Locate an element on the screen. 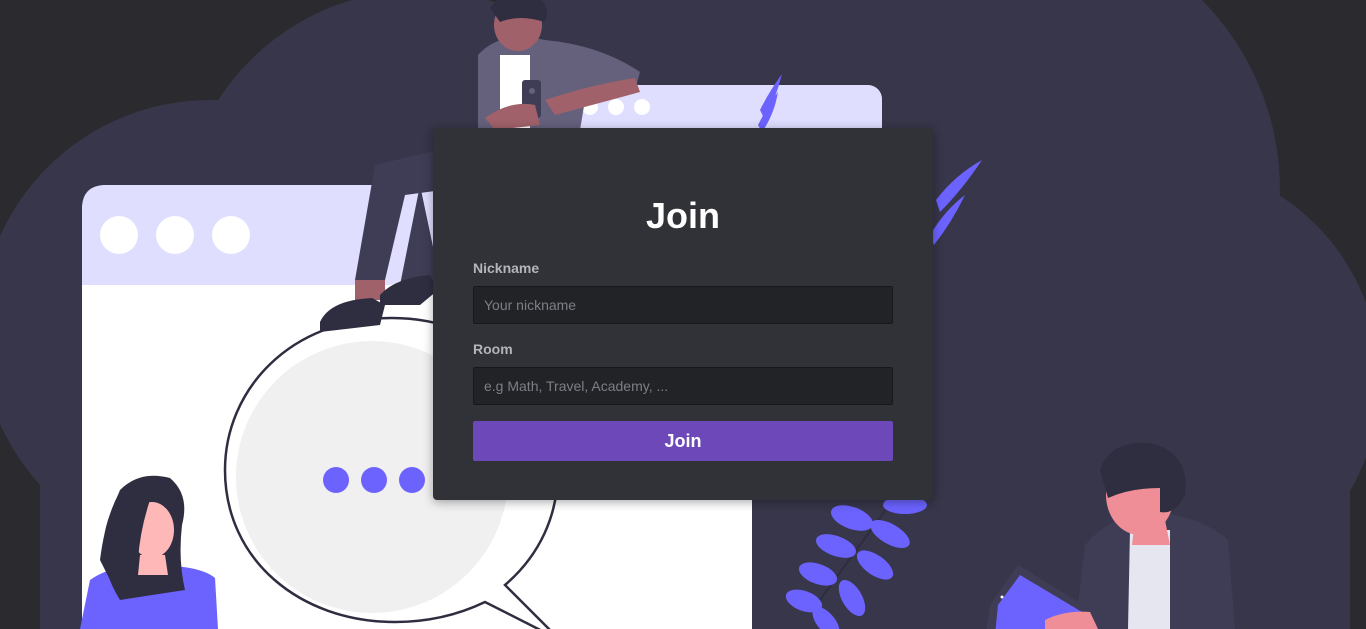 This screenshot has width=1366, height=629. join-title: Join is located at coordinates (682, 215).